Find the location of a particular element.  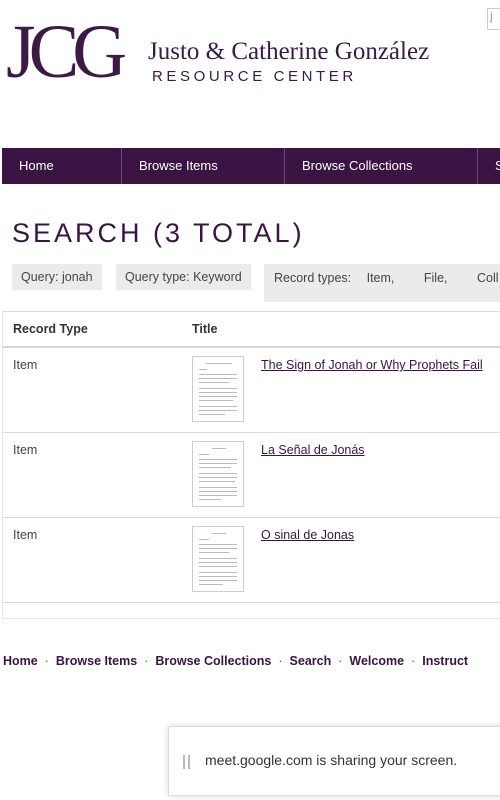

org-name: Justo & Catherine González is located at coordinates (289, 51).